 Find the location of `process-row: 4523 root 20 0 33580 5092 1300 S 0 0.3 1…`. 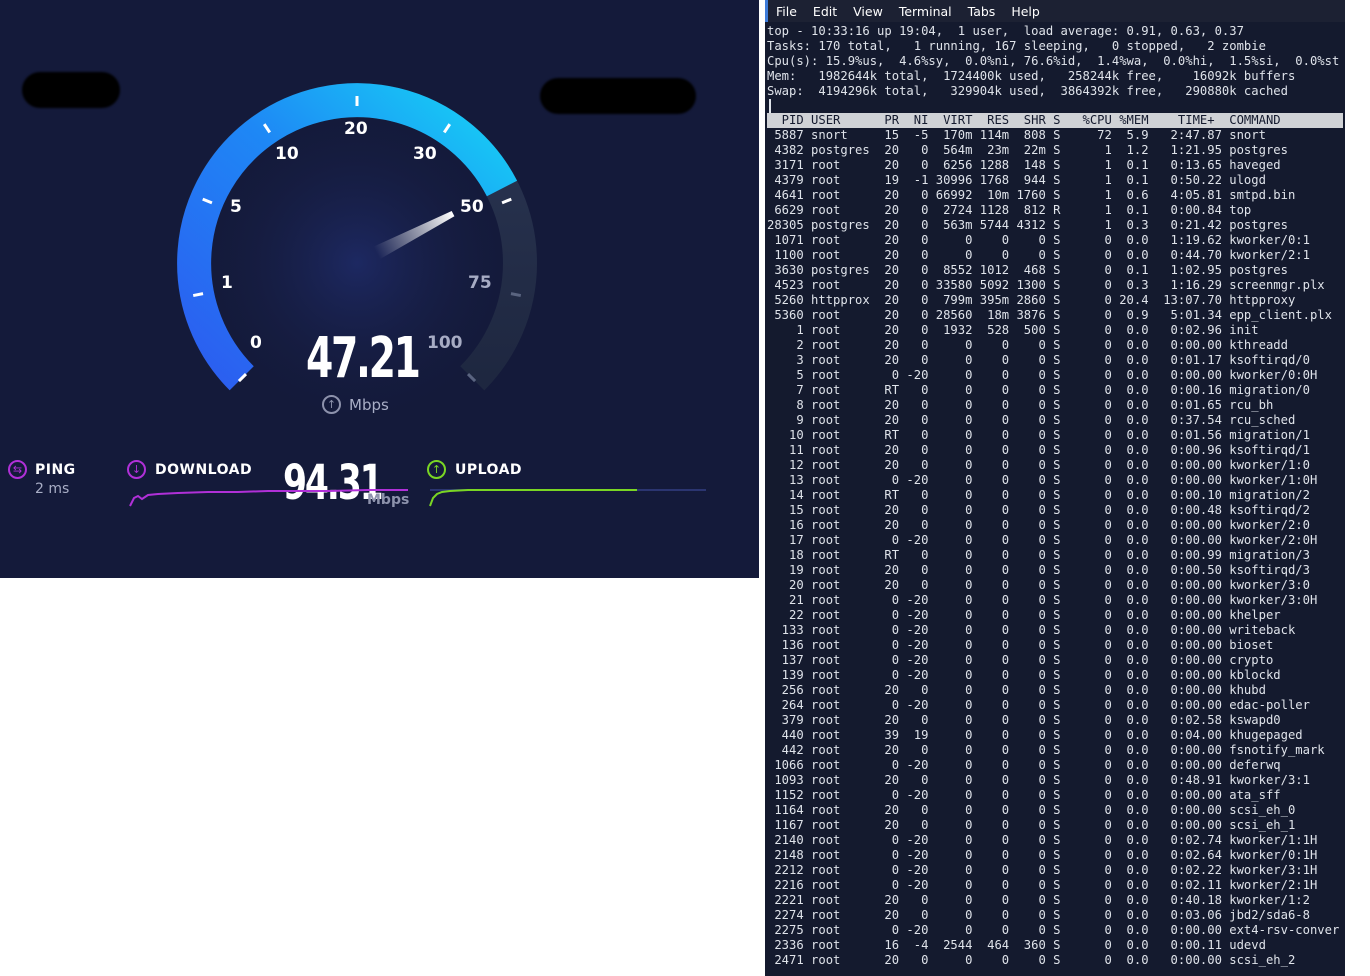

process-row: 4523 root 20 0 33580 5092 1300 S 0 0.3 1… is located at coordinates (1046, 285).